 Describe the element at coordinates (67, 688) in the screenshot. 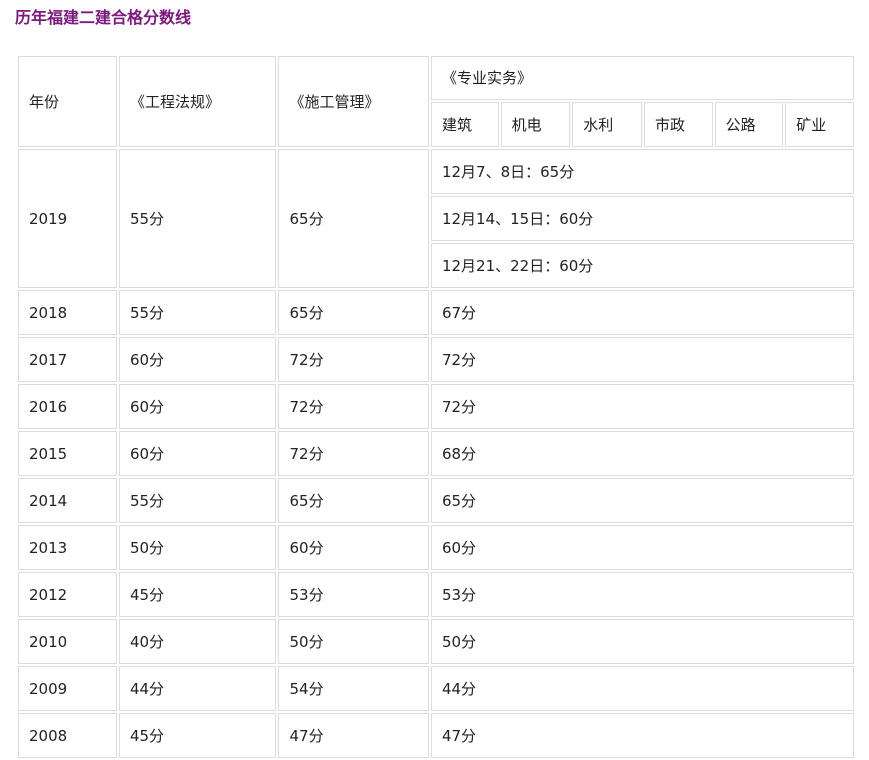

I see `cell-year: 2009` at that location.